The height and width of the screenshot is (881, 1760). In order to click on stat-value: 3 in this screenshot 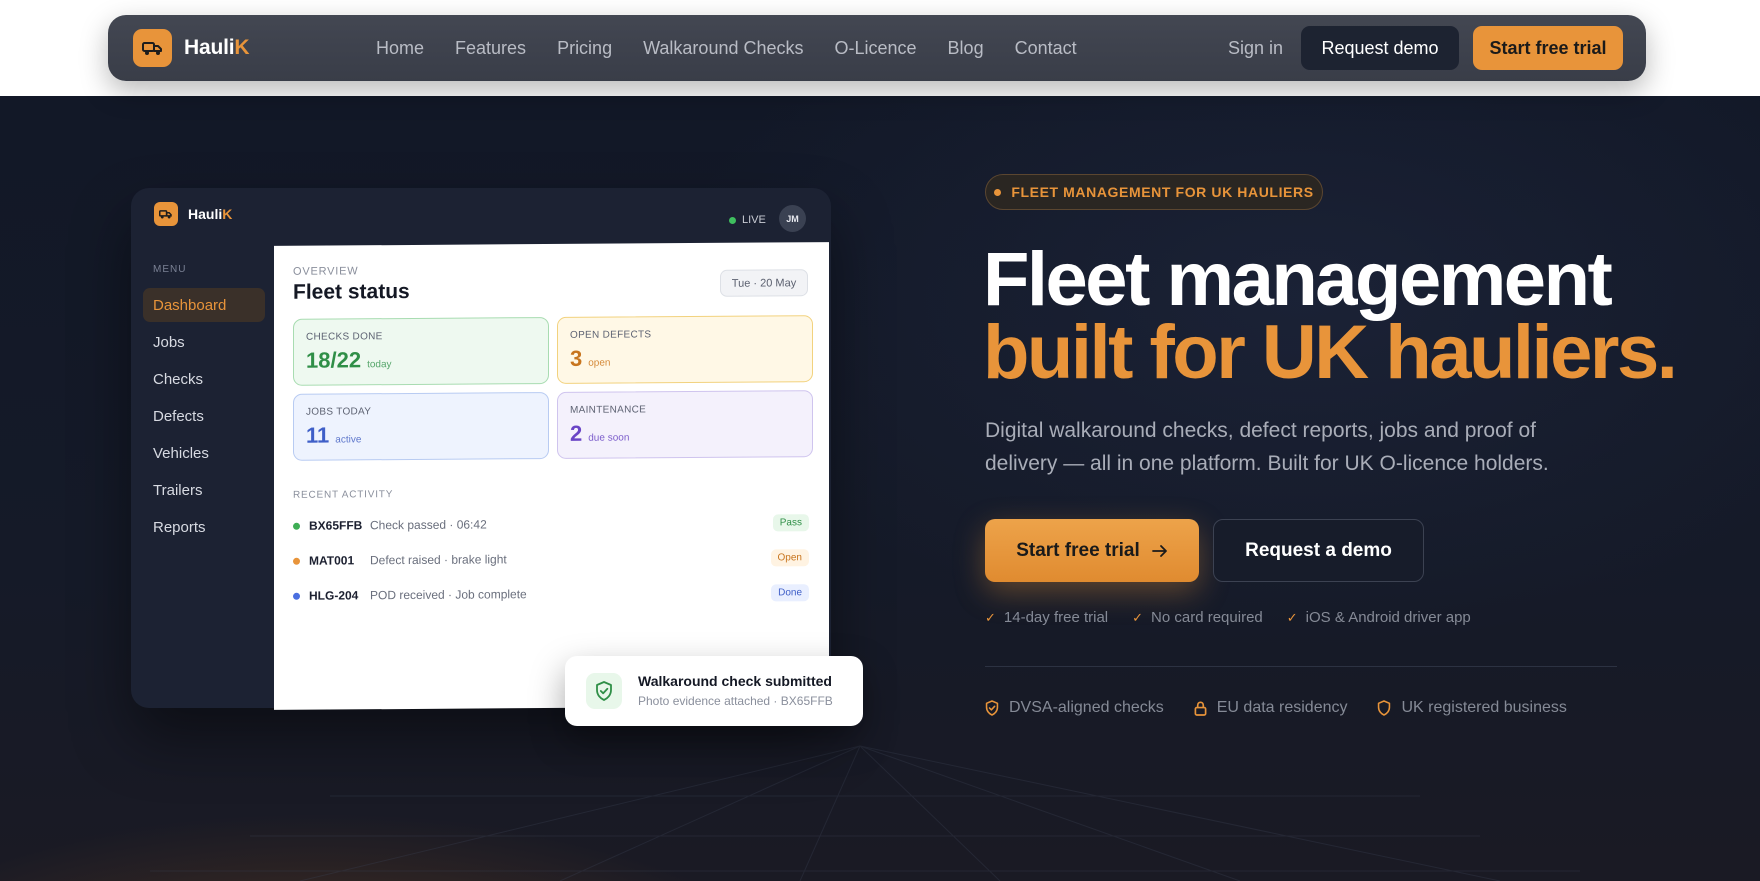, I will do `click(576, 358)`.